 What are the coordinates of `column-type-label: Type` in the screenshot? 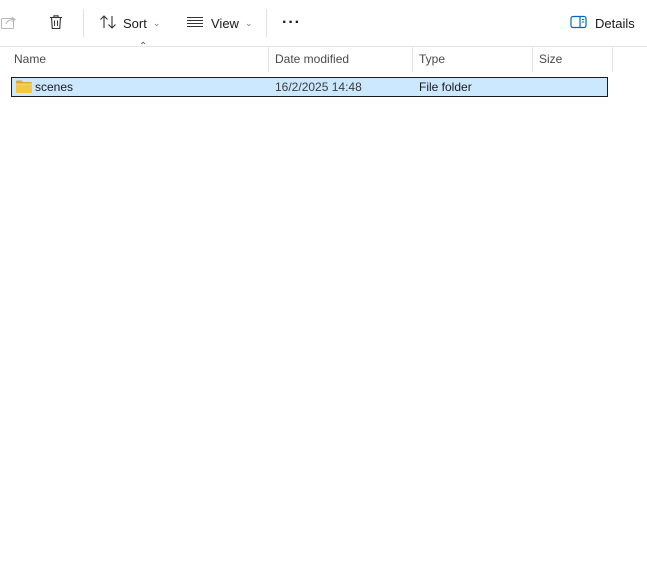 It's located at (432, 59).